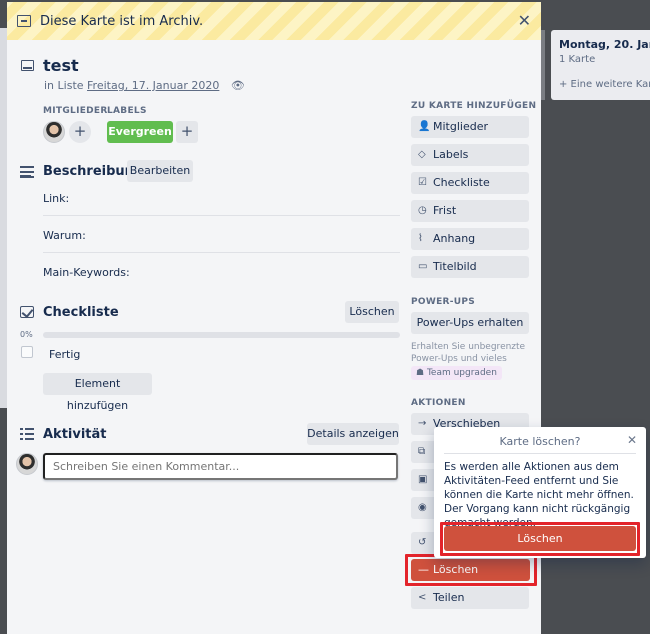 The height and width of the screenshot is (634, 650). What do you see at coordinates (577, 59) in the screenshot?
I see `board-list-count: 1 Karte` at bounding box center [577, 59].